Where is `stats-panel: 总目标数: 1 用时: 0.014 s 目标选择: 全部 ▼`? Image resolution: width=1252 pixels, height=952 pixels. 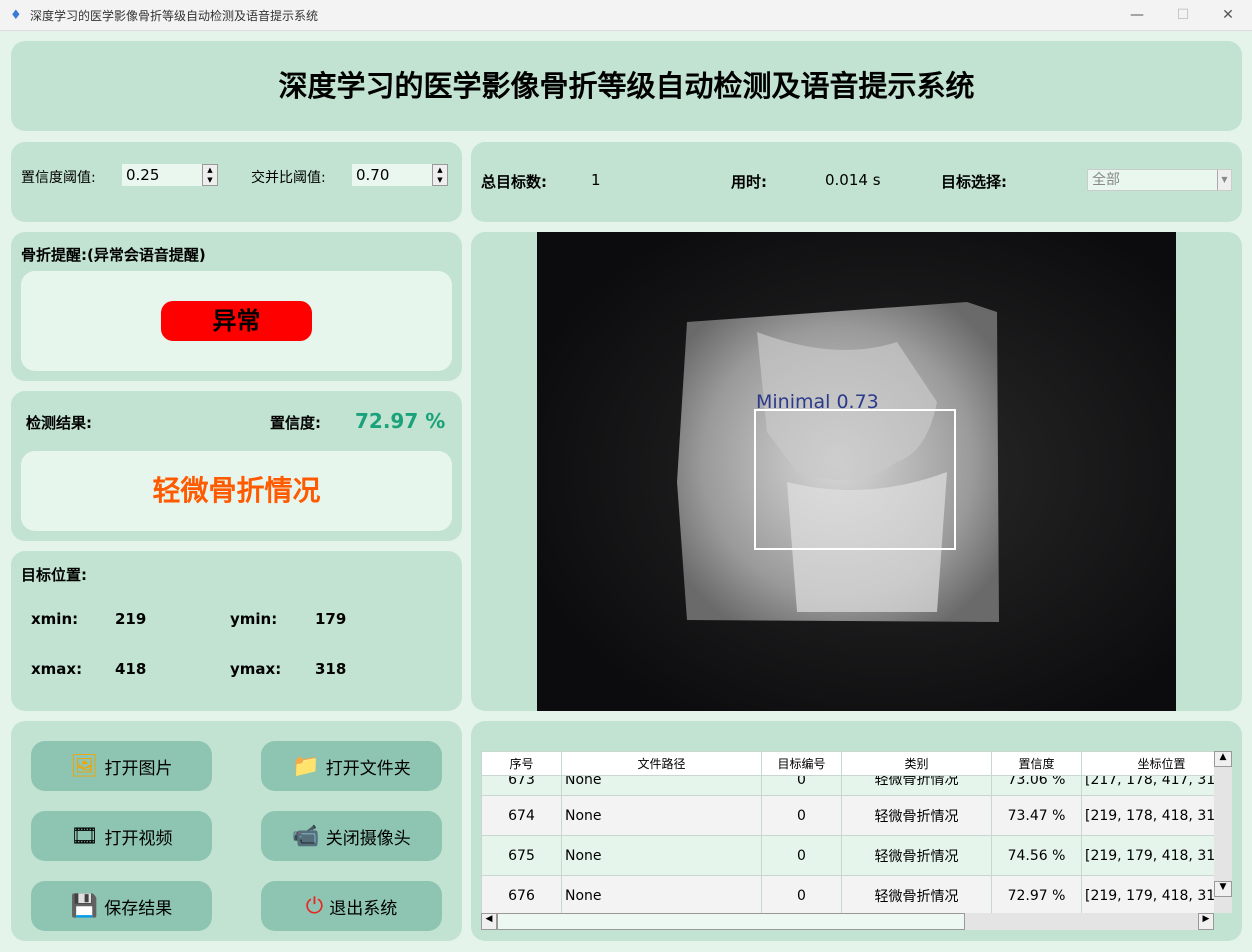 stats-panel: 总目标数: 1 用时: 0.014 s 目标选择: 全部 ▼ is located at coordinates (856, 182).